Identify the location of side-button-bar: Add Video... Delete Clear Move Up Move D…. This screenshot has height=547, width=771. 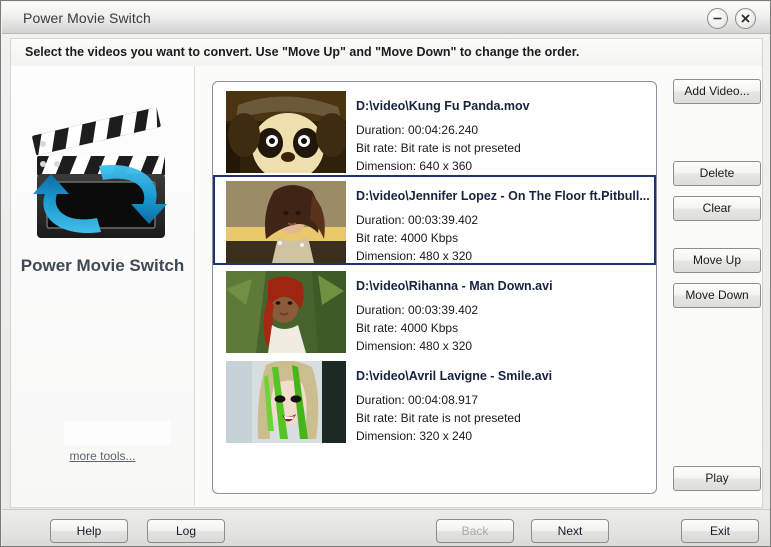
(716, 286).